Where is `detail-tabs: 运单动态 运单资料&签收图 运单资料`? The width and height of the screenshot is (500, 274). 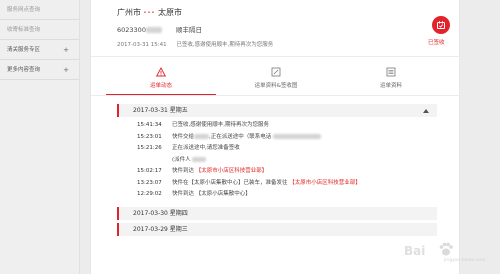 detail-tabs: 运单动态 运单资料&签收图 运单资料 is located at coordinates (276, 76).